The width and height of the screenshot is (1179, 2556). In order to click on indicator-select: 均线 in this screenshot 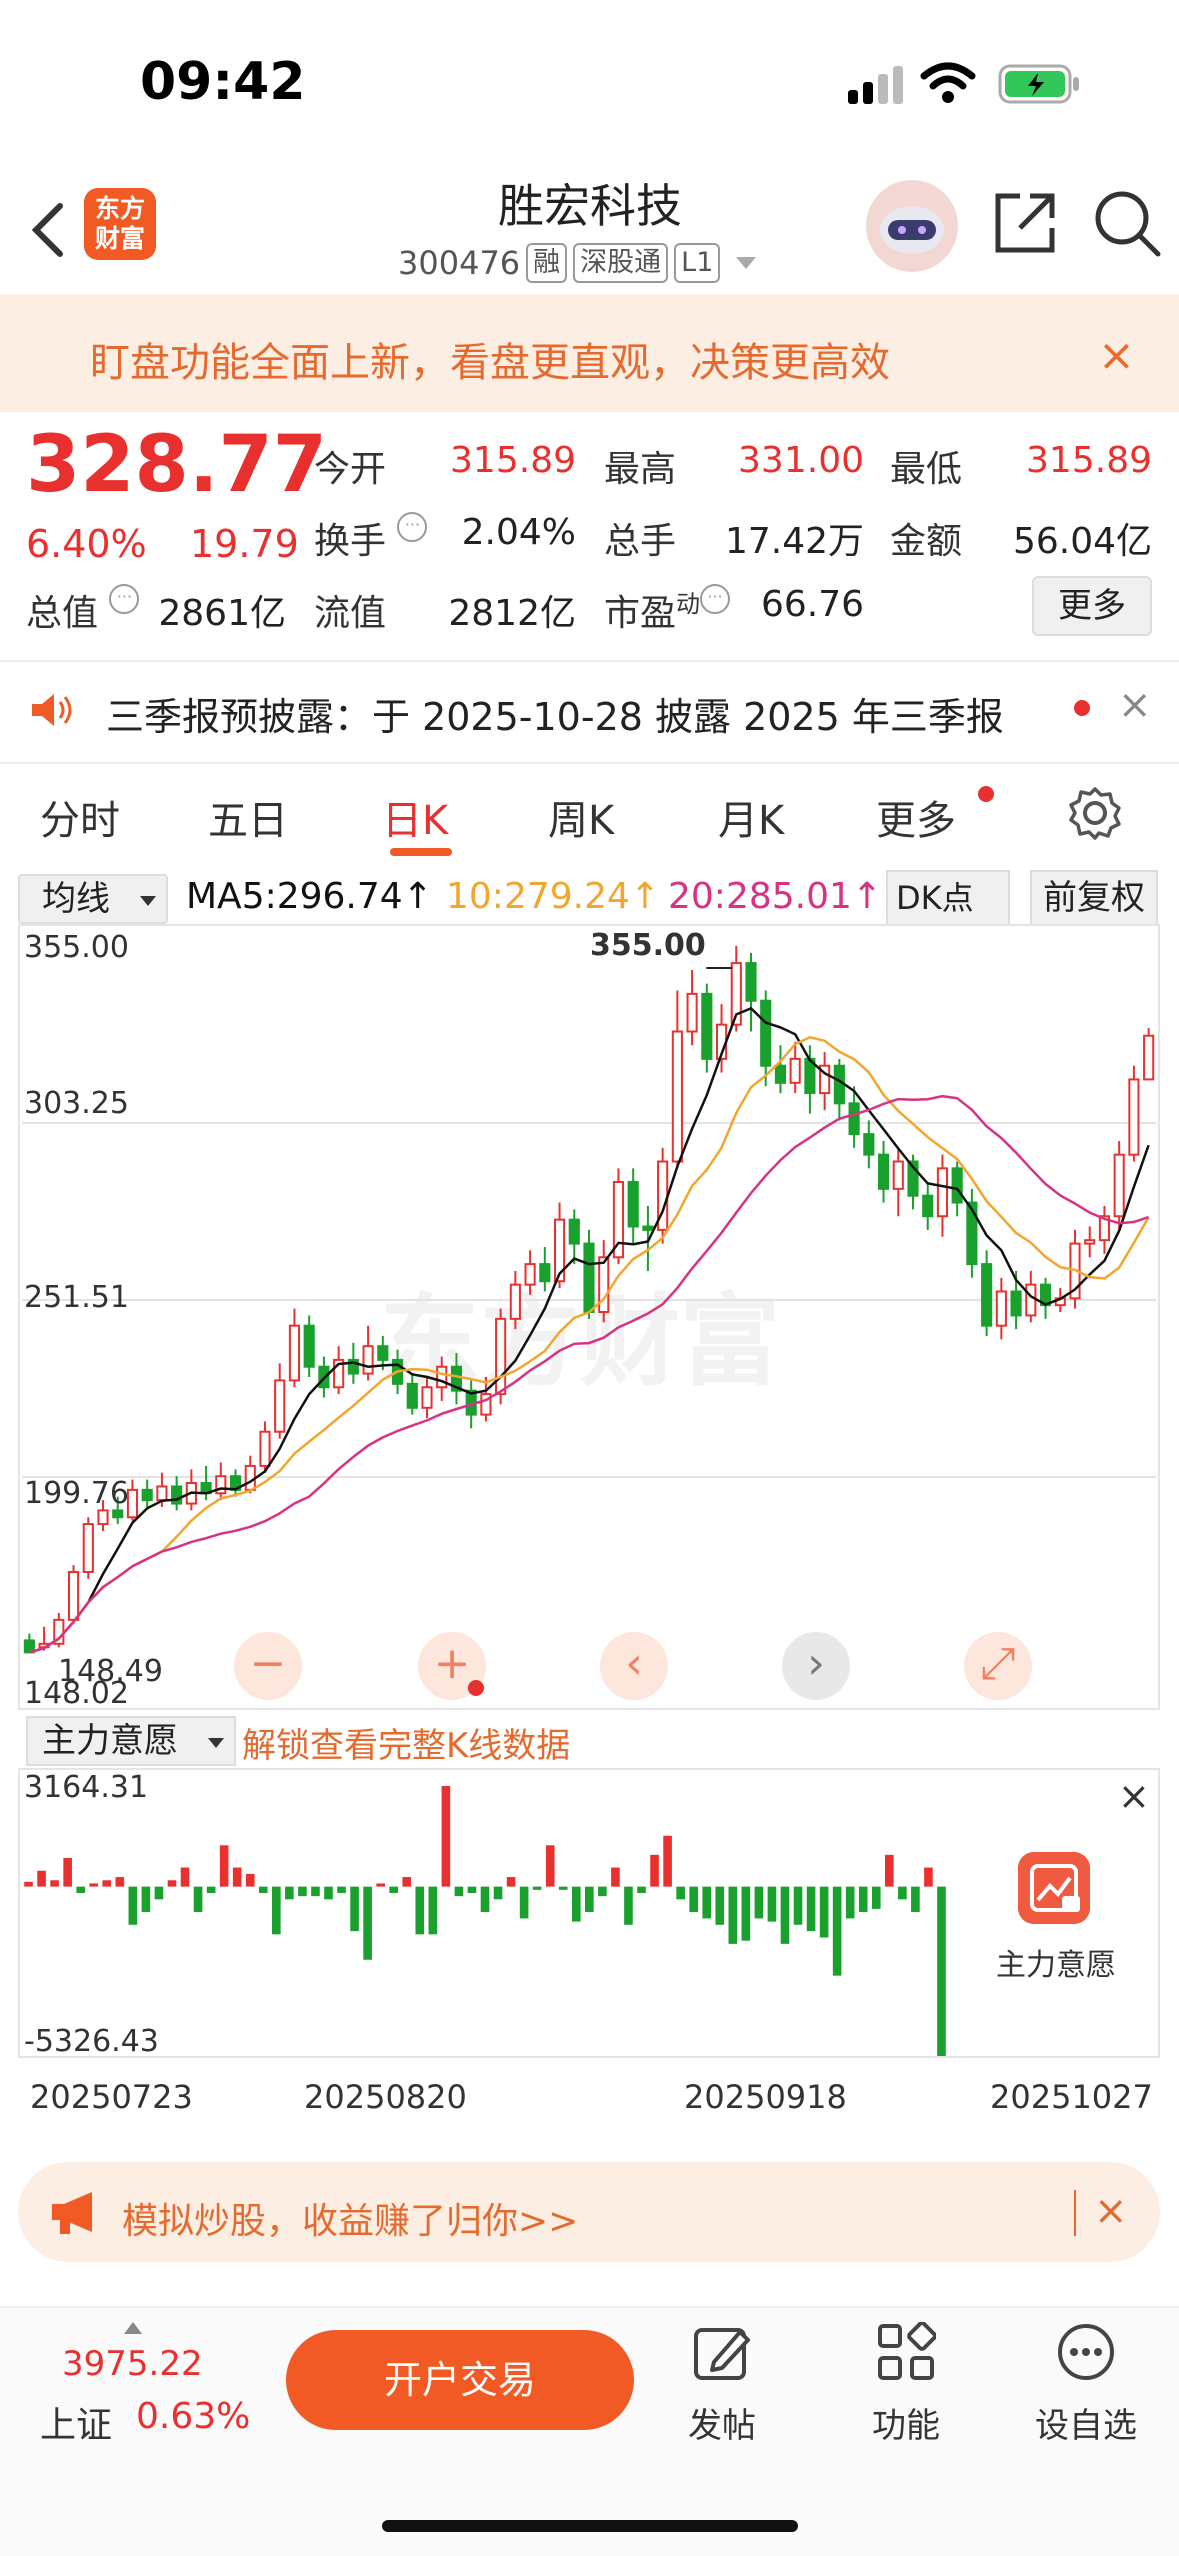, I will do `click(93, 899)`.